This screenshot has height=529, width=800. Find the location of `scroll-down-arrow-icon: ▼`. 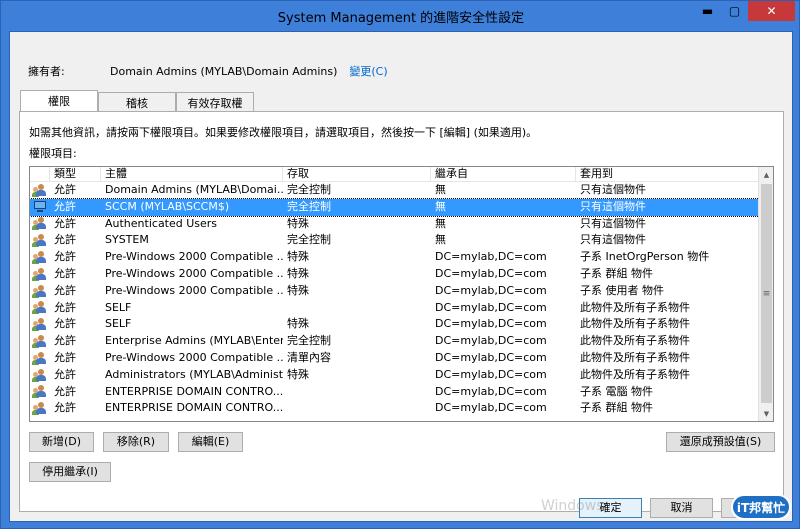

scroll-down-arrow-icon: ▼ is located at coordinates (766, 413).